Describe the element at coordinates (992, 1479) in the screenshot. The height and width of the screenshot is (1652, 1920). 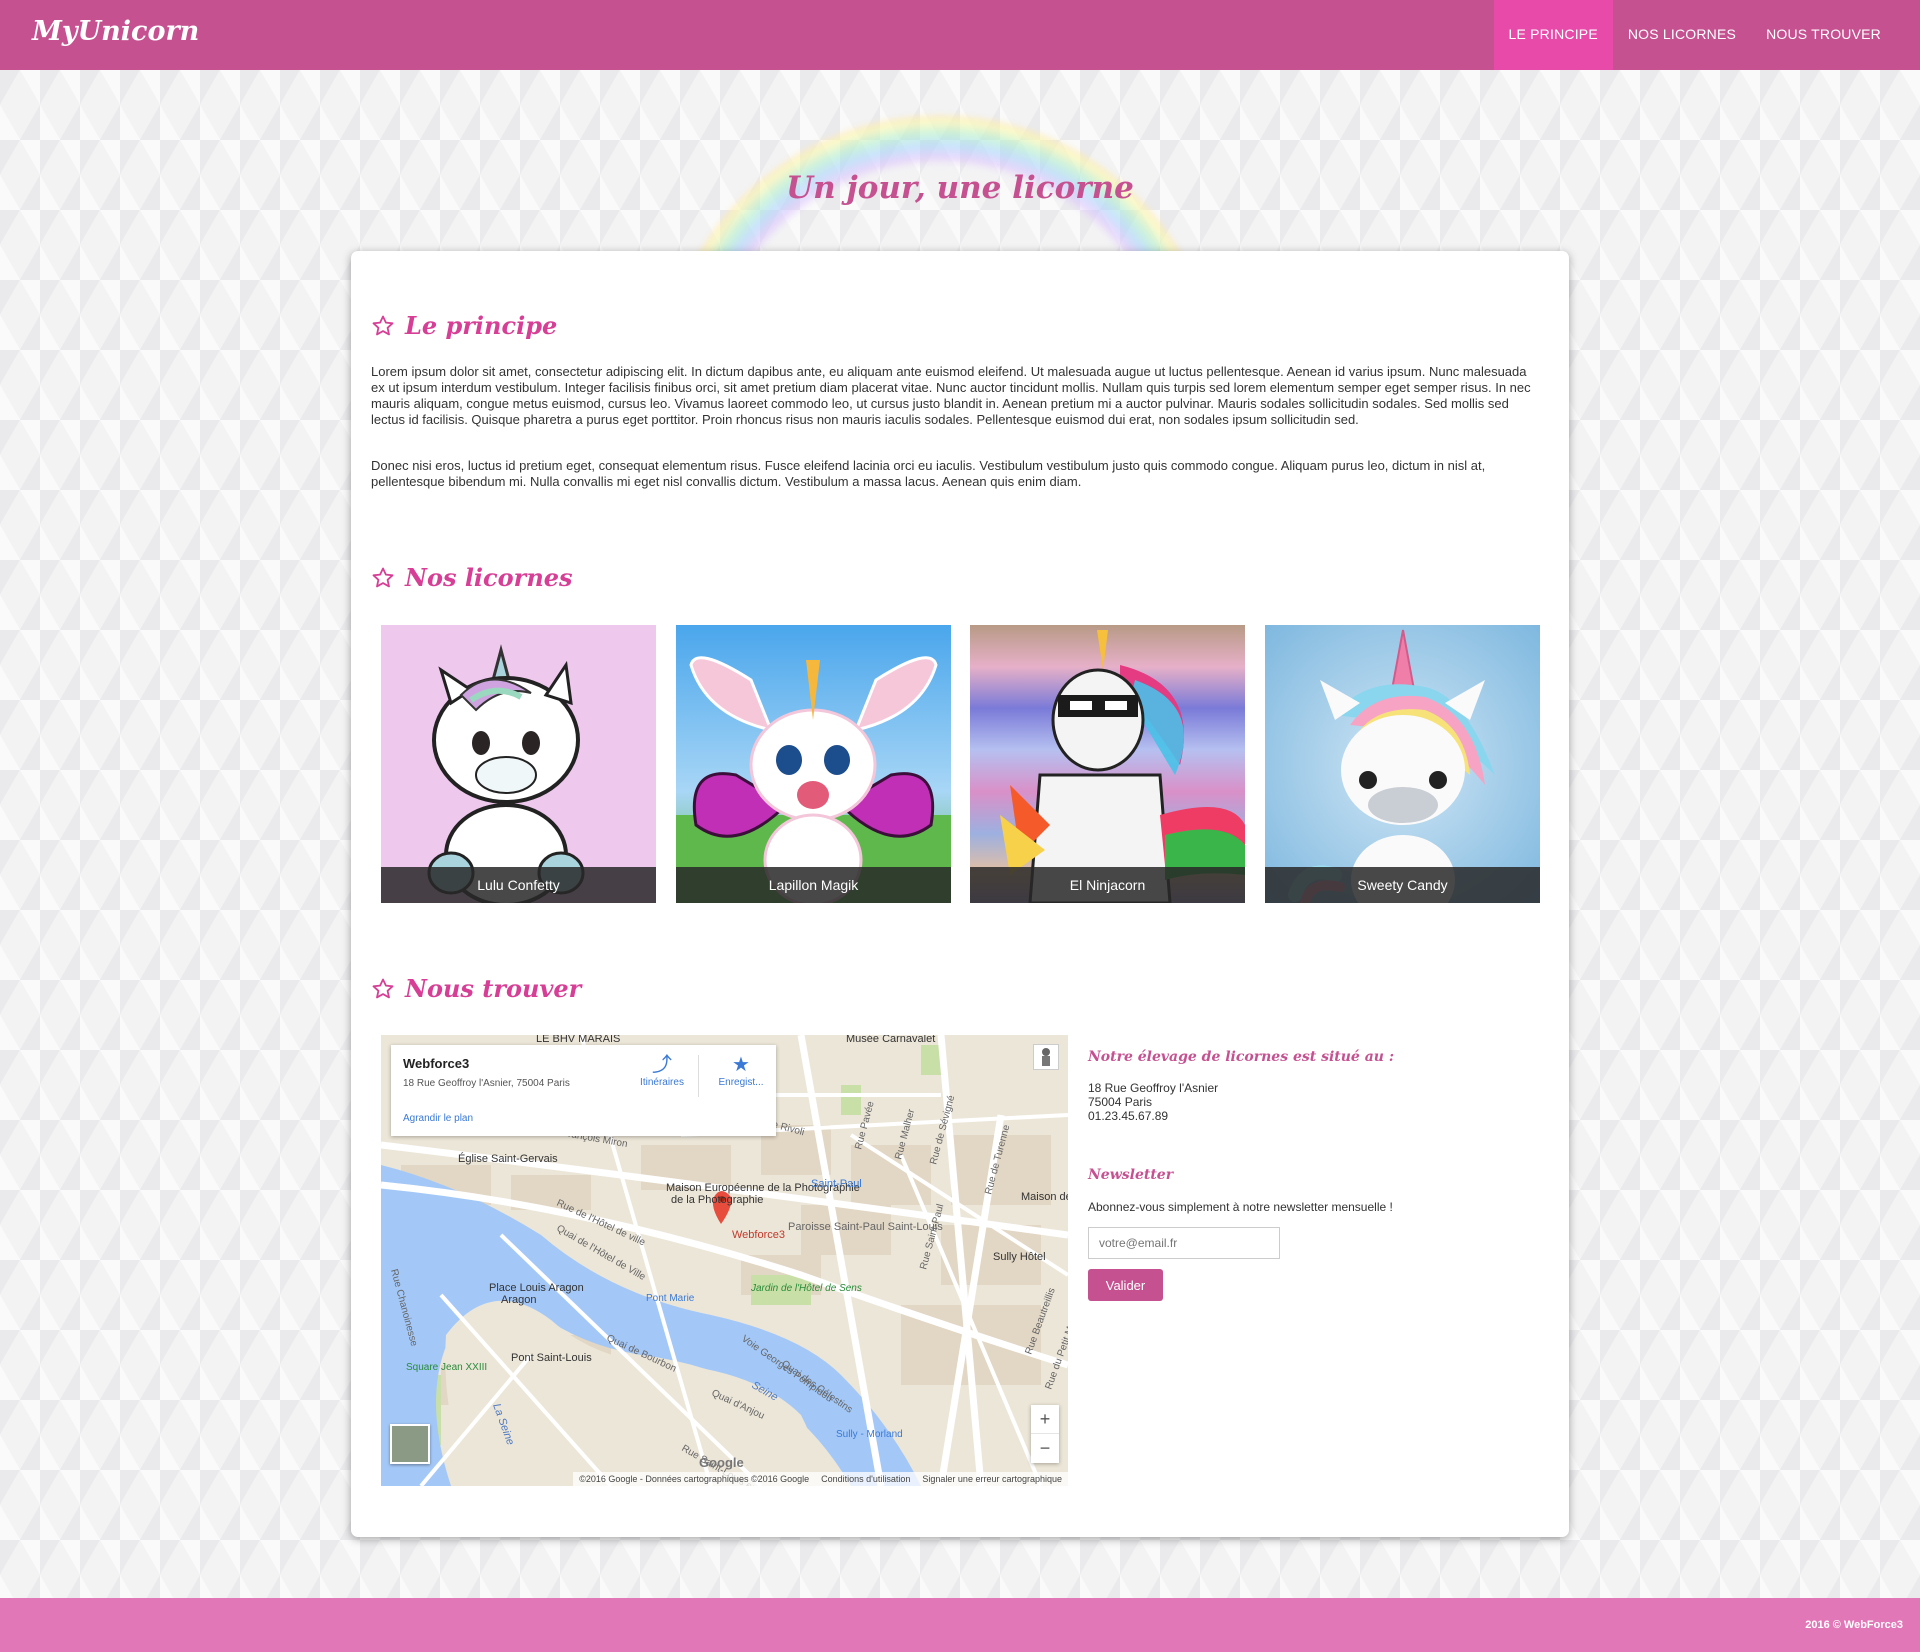
I see `map-report-link: Signaler une erreur cartographique` at that location.